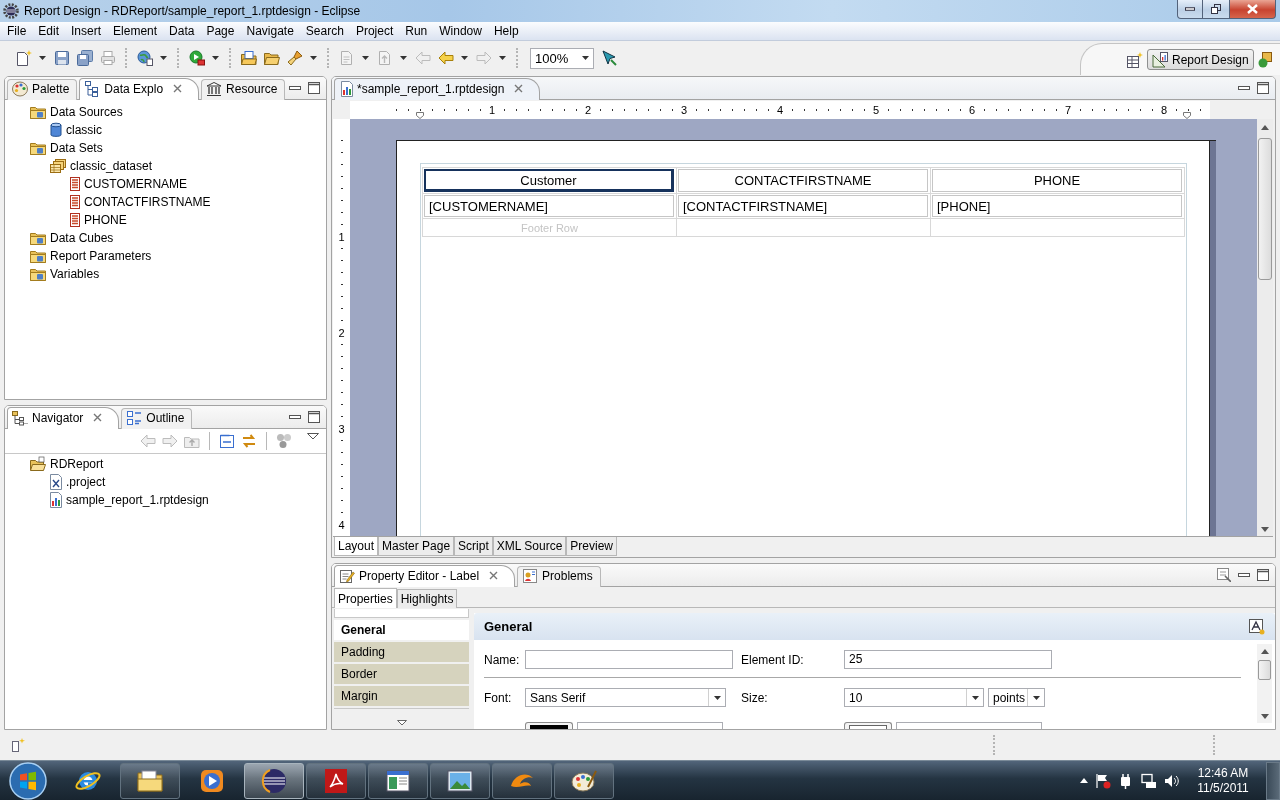 The height and width of the screenshot is (800, 1280). I want to click on tree-item: Data Cubes, so click(72, 238).